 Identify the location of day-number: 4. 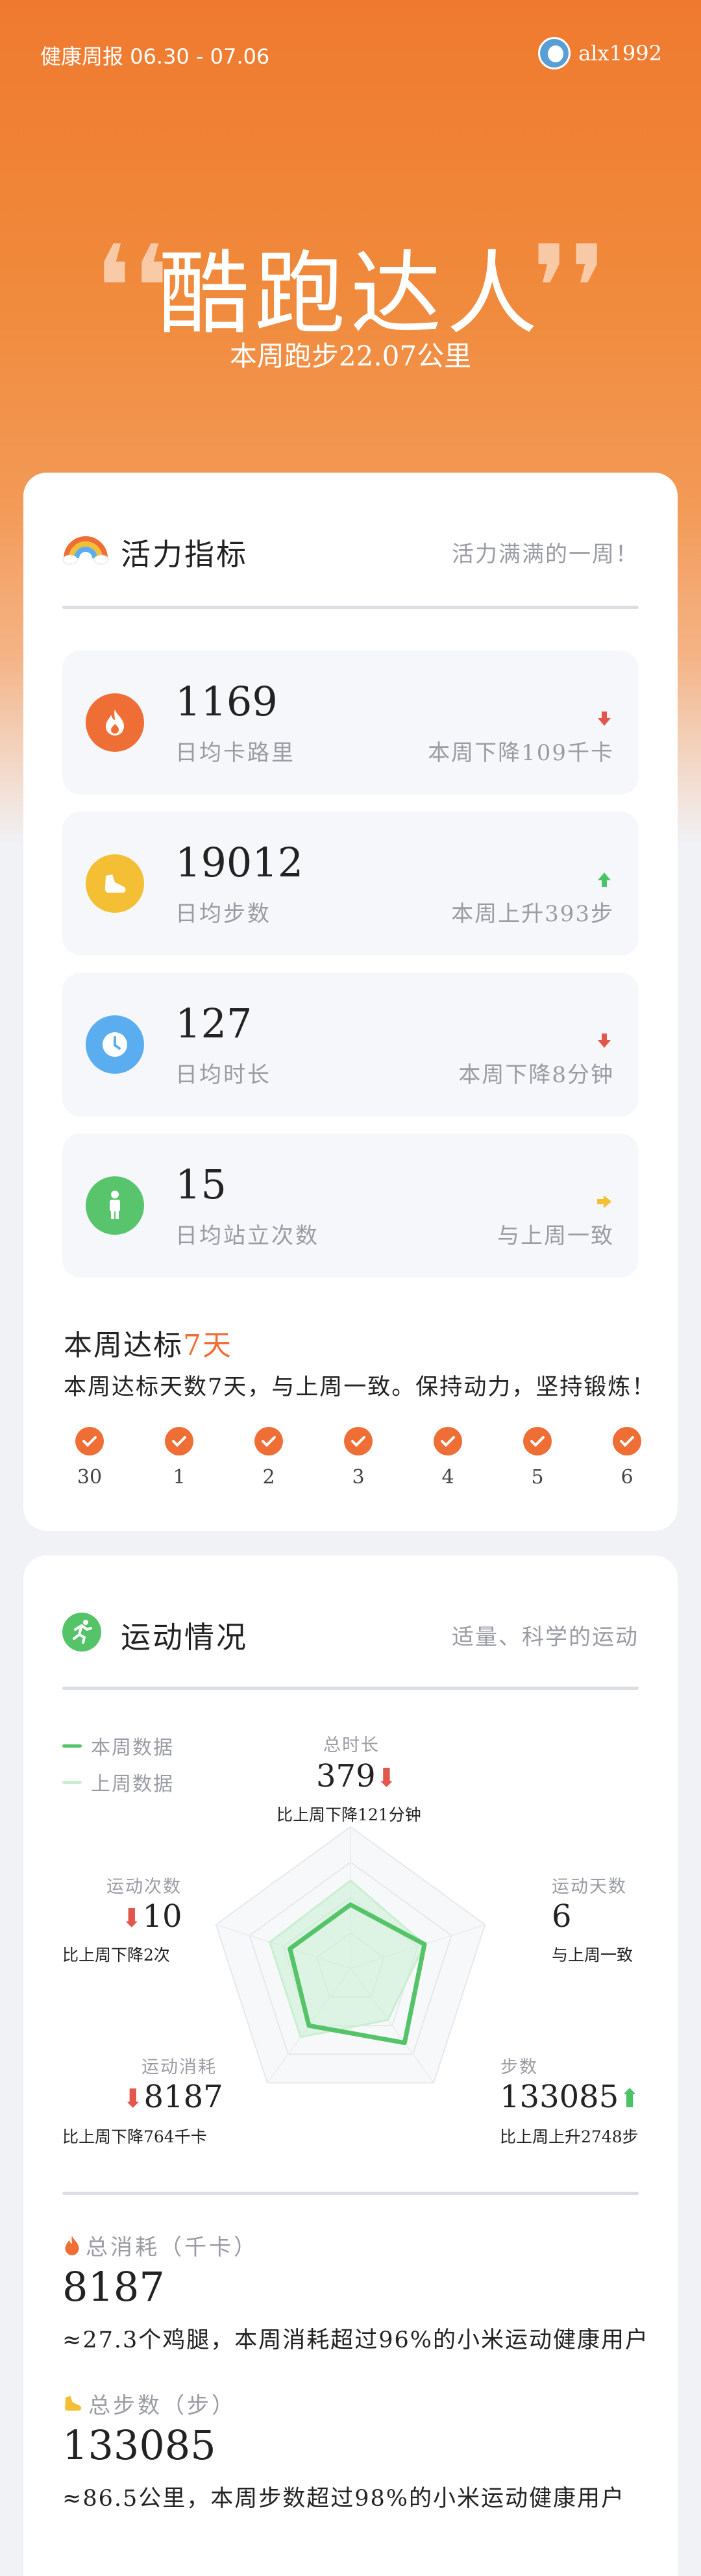
(447, 1477).